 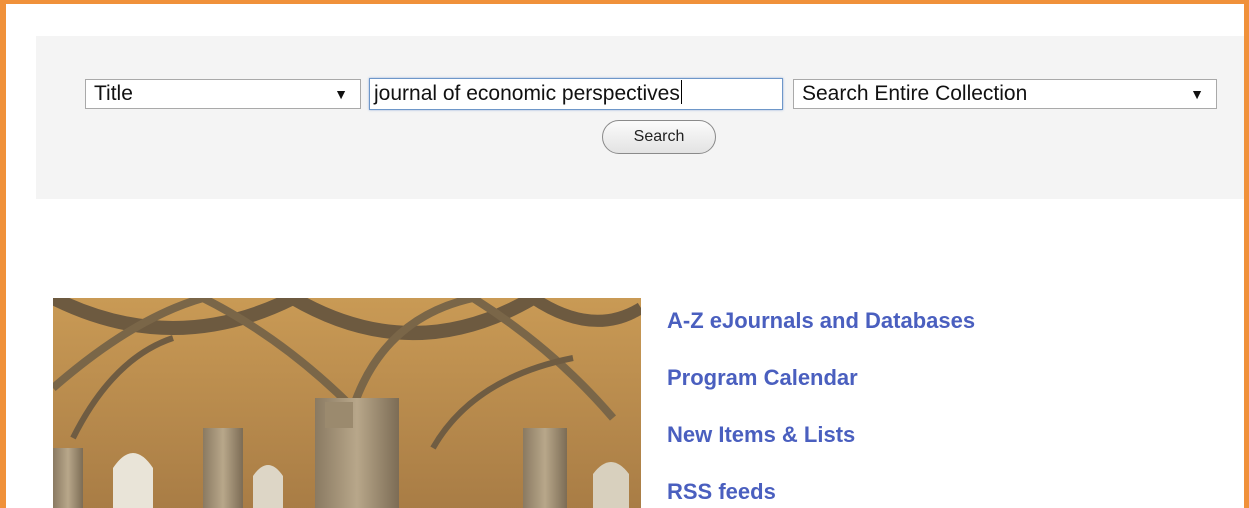 I want to click on link-az-ejournals-databases: A-Z eJournals and Databases, so click(x=821, y=329).